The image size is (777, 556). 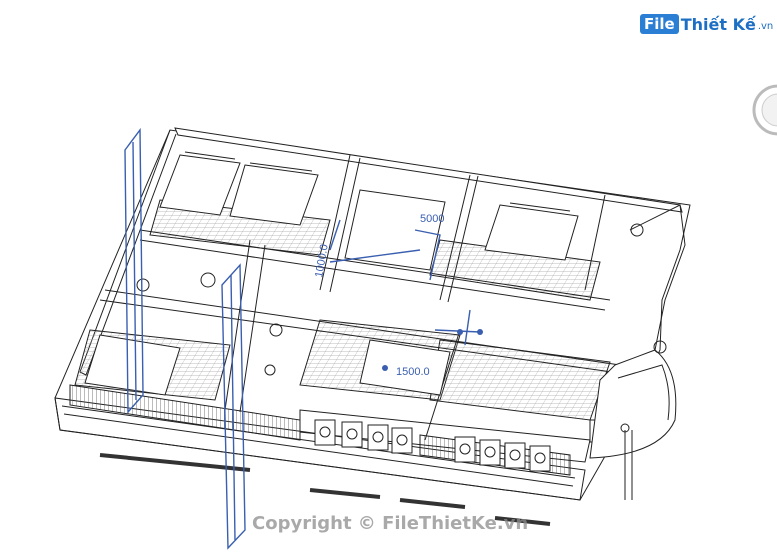 I want to click on brand-logo: File Thiết Kế .vn, so click(x=706, y=24).